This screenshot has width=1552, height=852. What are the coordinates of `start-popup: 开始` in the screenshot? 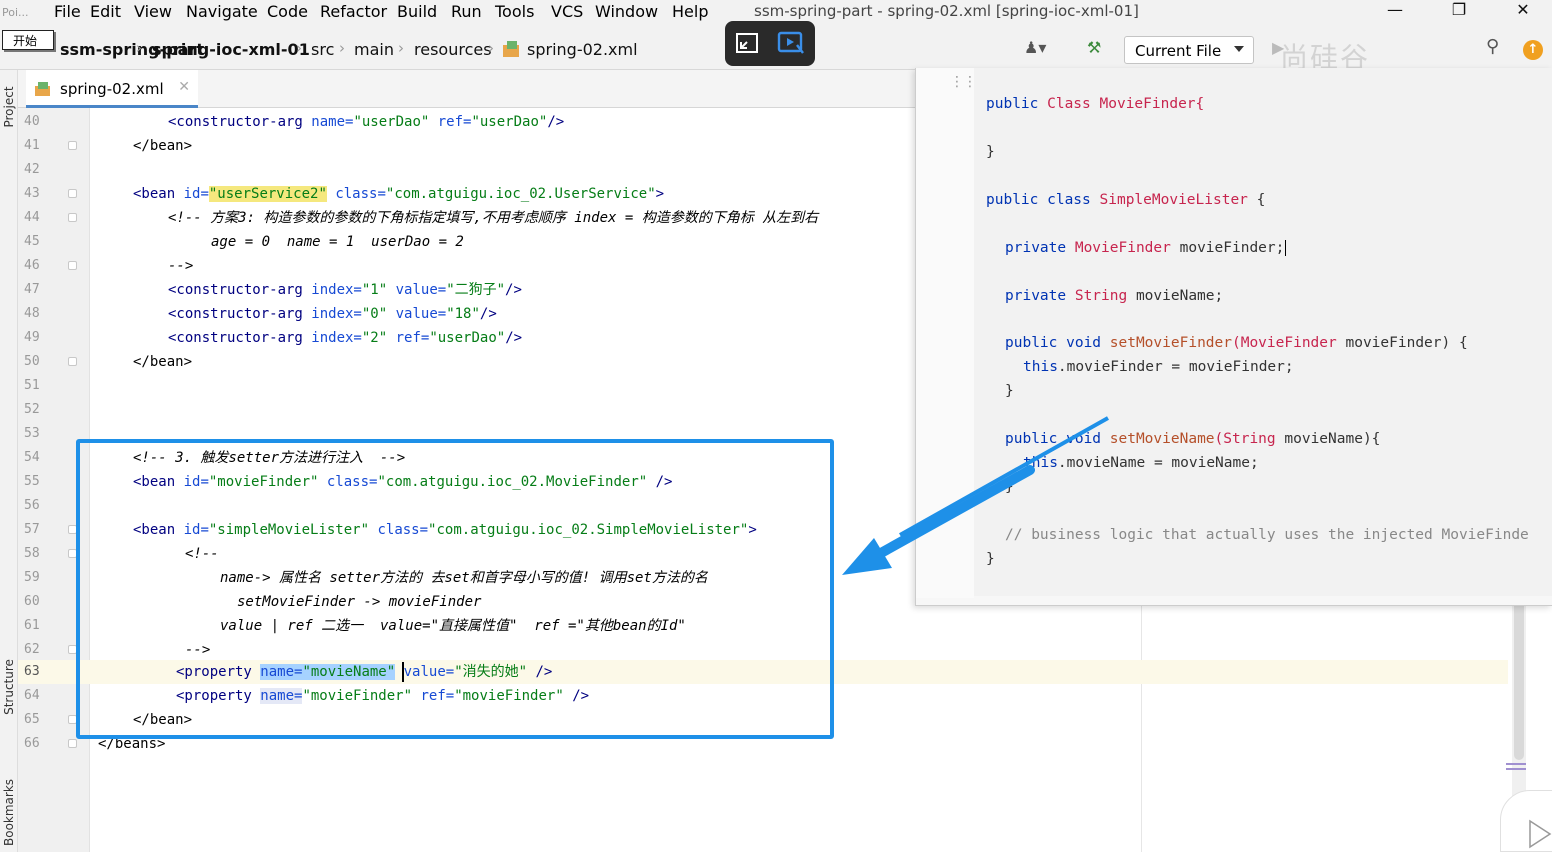 It's located at (28, 40).